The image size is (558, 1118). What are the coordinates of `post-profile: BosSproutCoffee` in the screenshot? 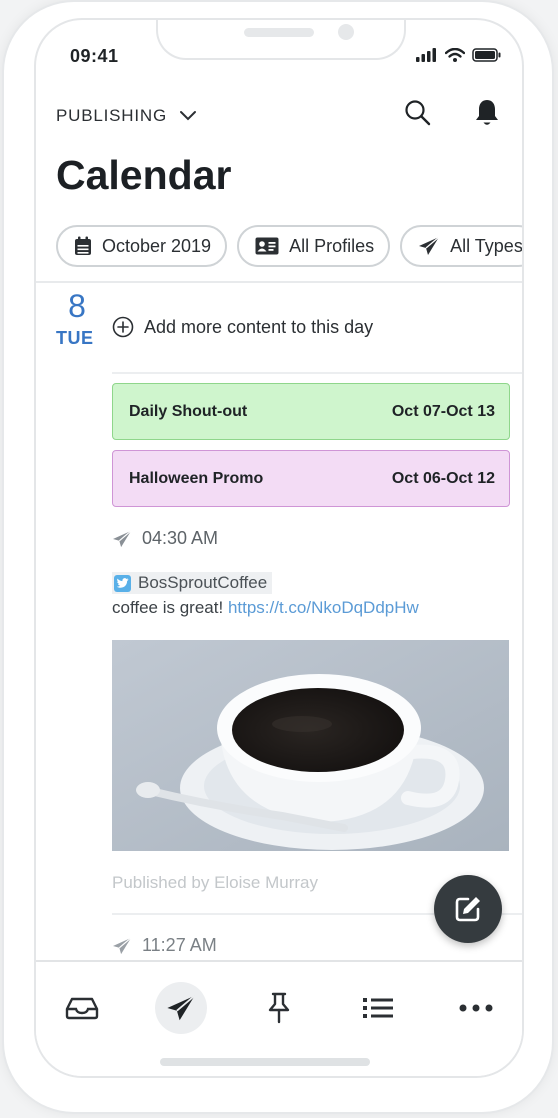 It's located at (192, 583).